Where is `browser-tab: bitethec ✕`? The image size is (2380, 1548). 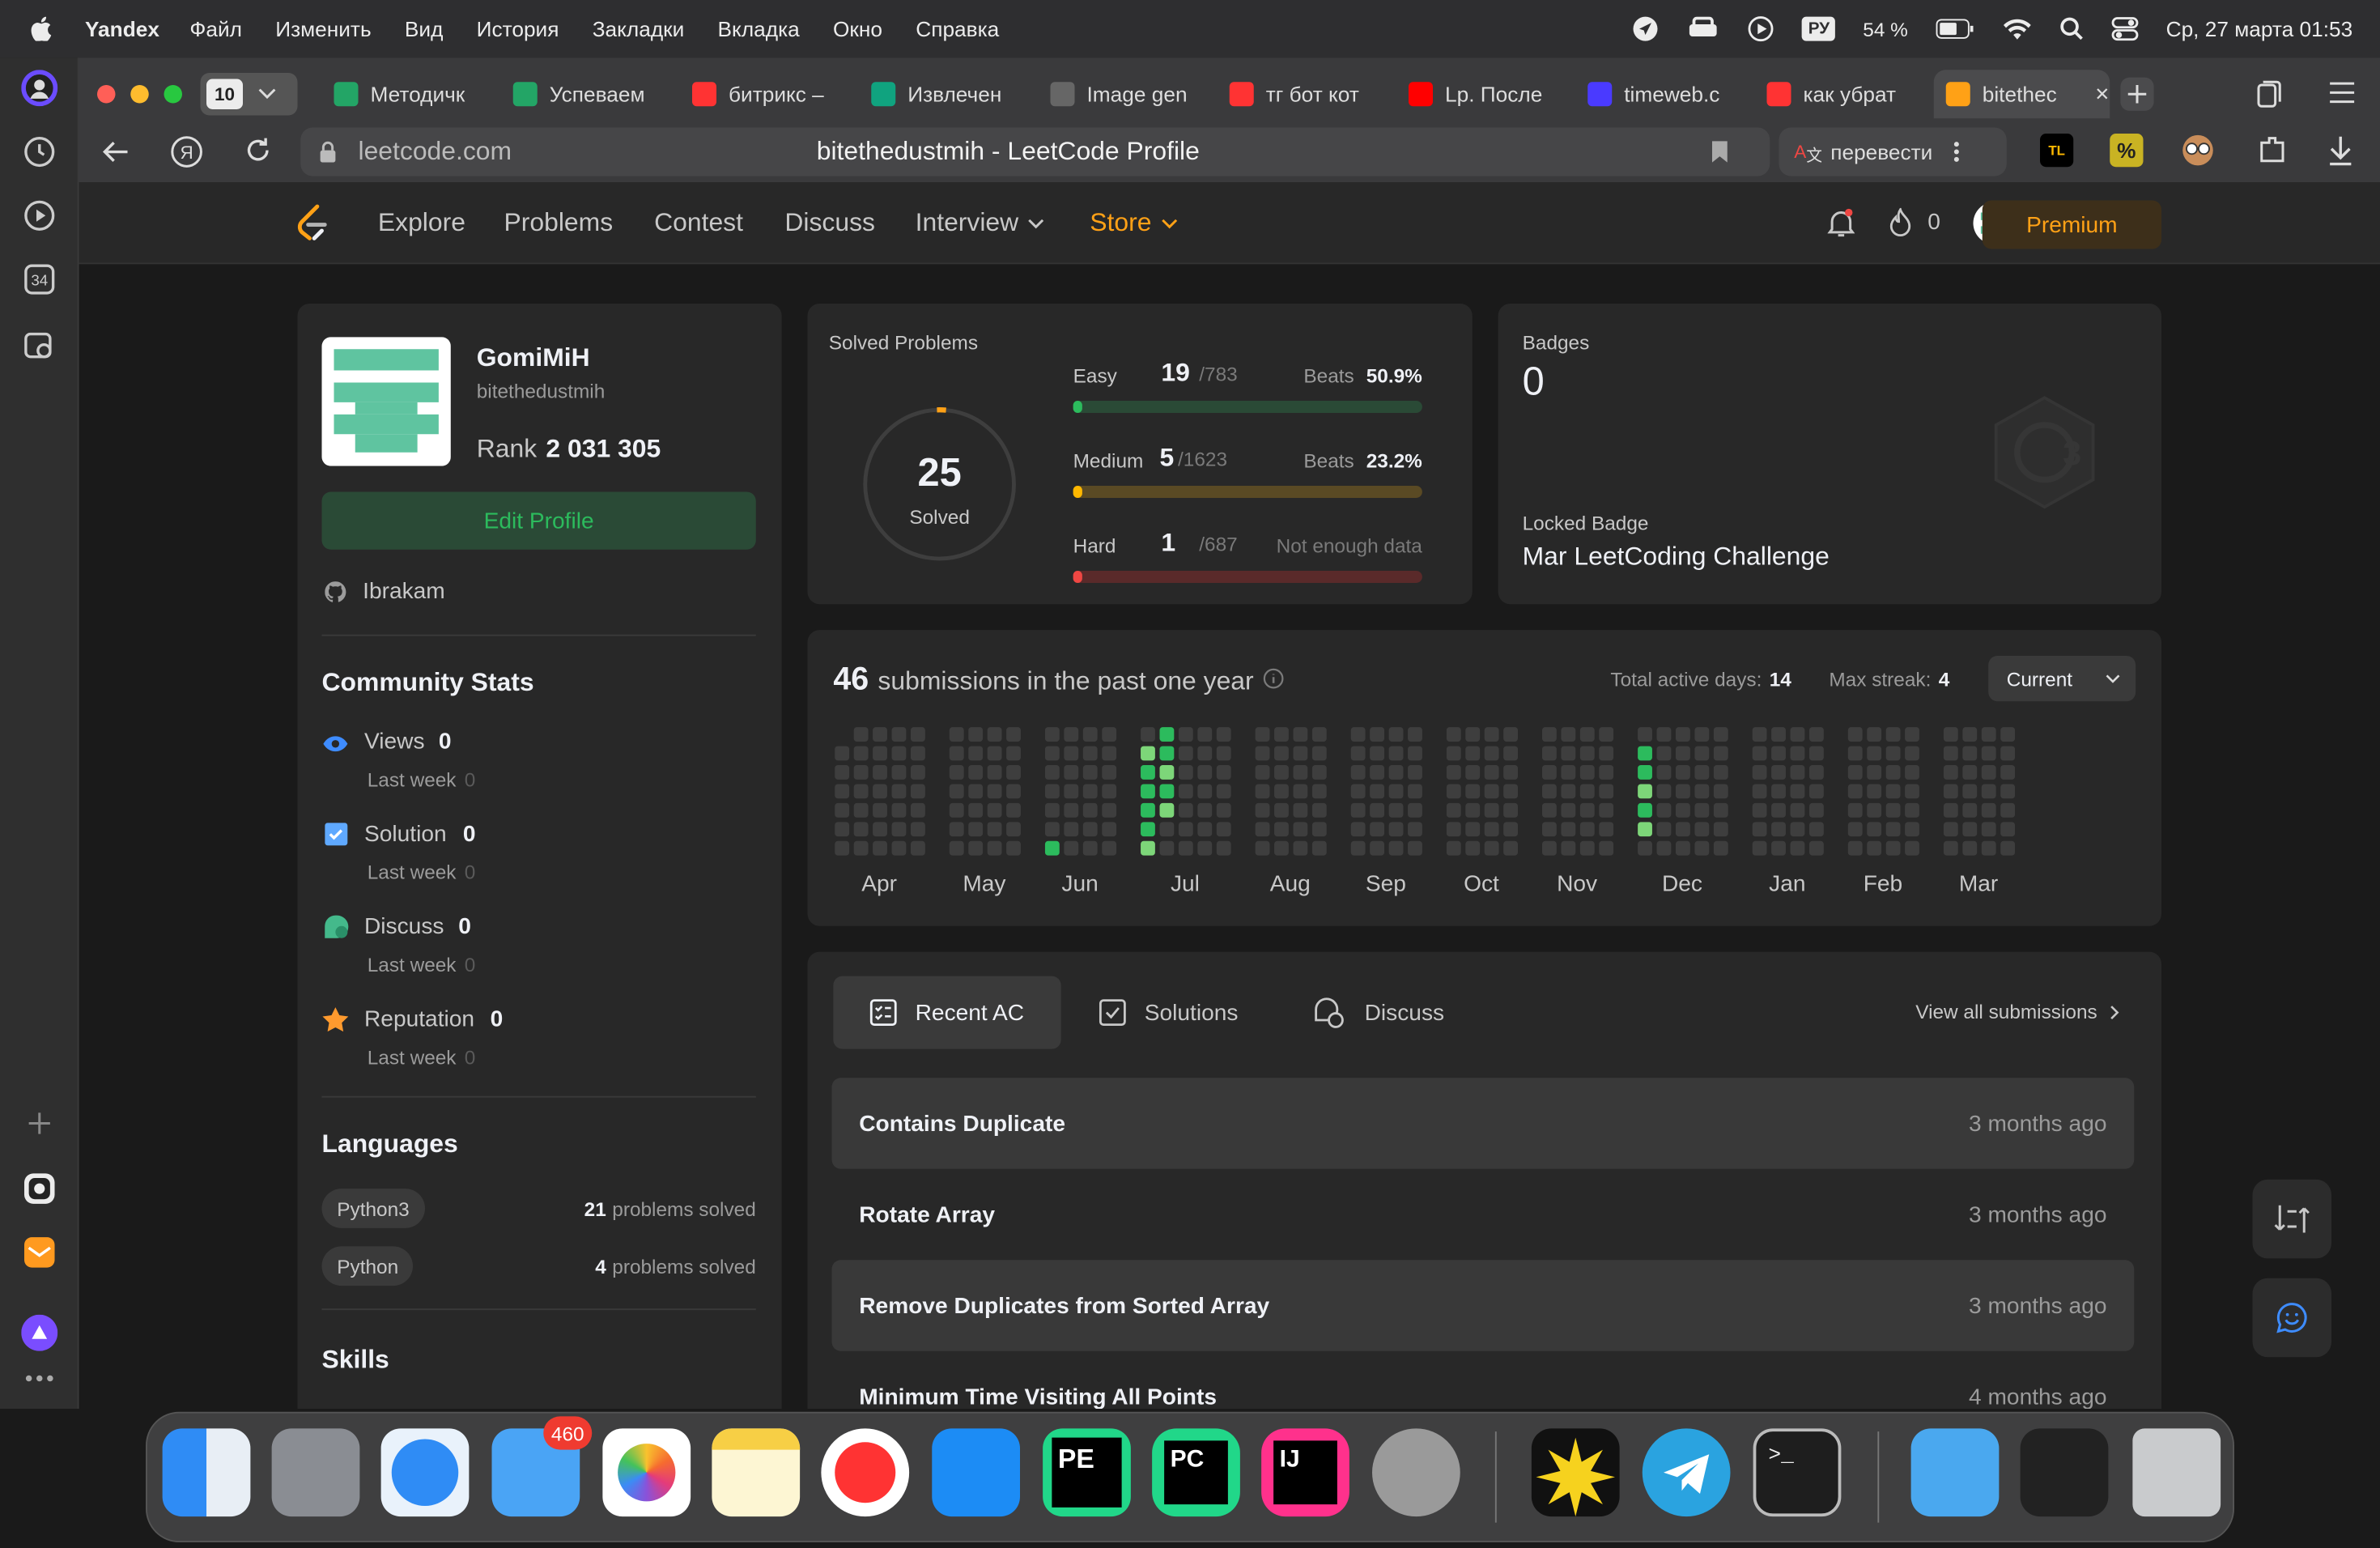
browser-tab: bitethec ✕ is located at coordinates (2022, 95).